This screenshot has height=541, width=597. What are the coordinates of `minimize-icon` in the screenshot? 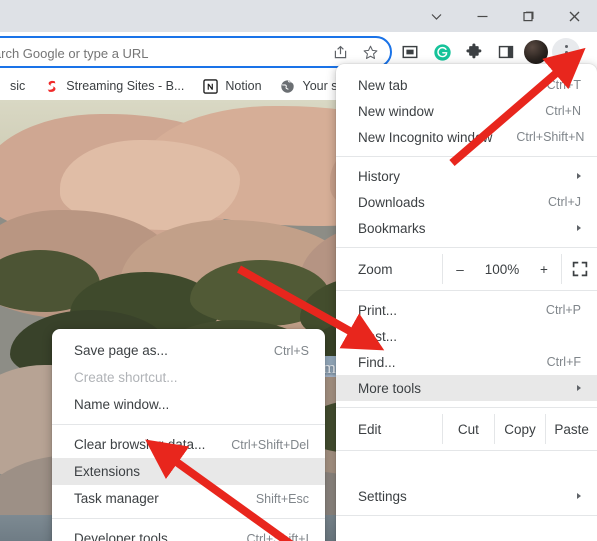 It's located at (482, 16).